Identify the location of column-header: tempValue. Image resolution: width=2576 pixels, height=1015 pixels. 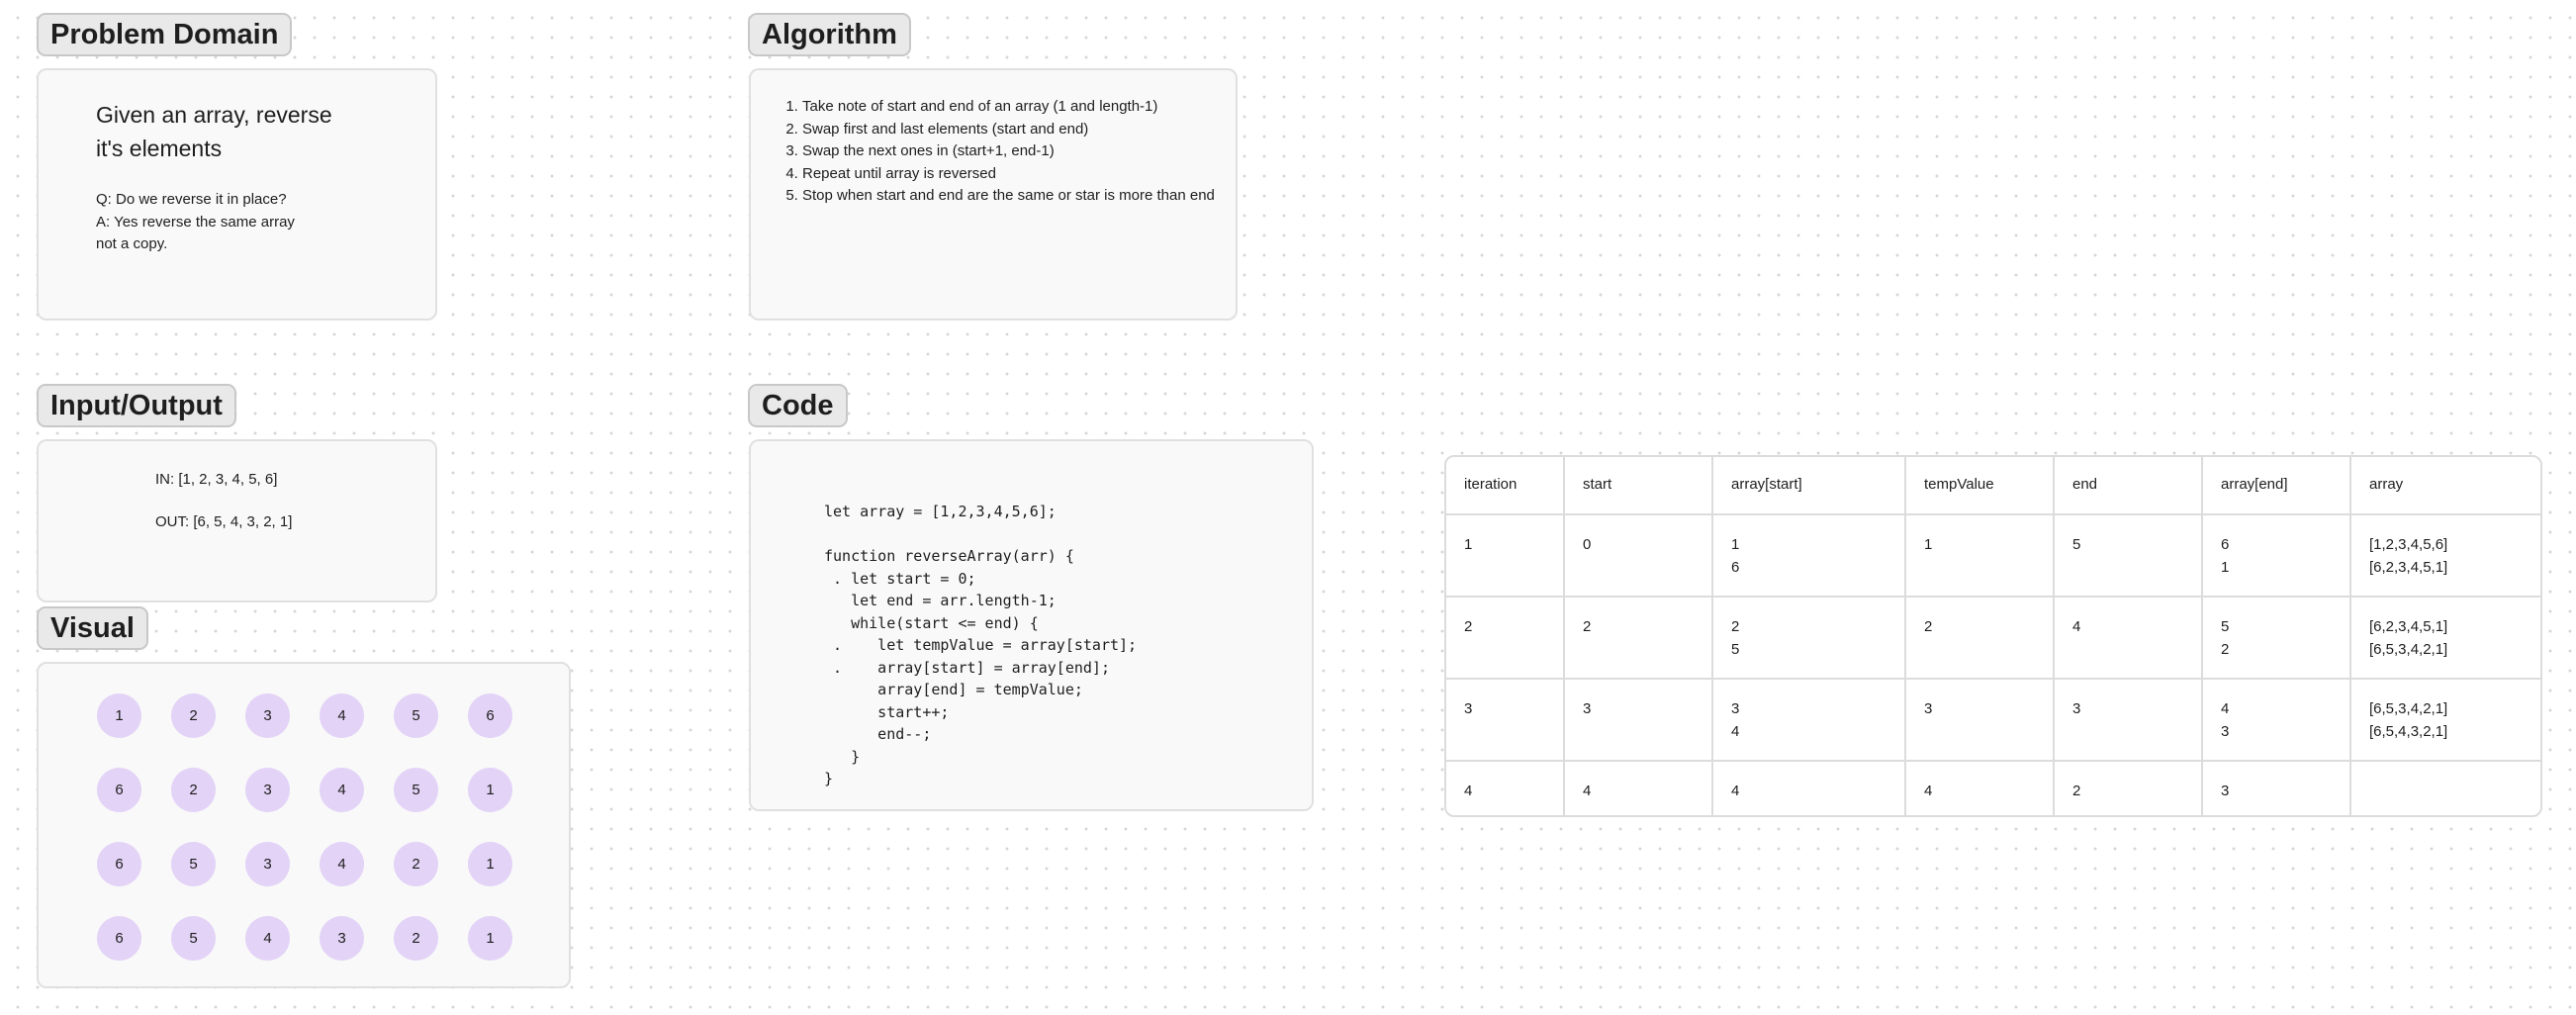
(1980, 486).